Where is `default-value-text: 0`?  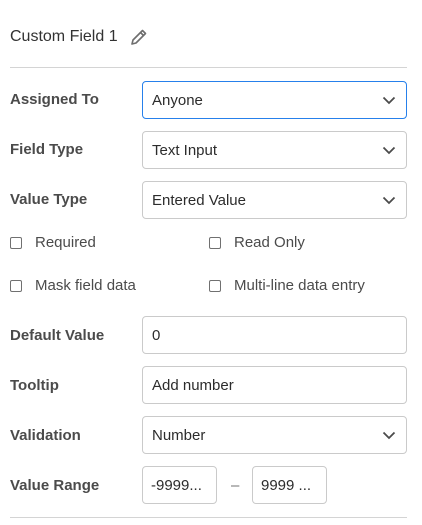 default-value-text: 0 is located at coordinates (156, 335).